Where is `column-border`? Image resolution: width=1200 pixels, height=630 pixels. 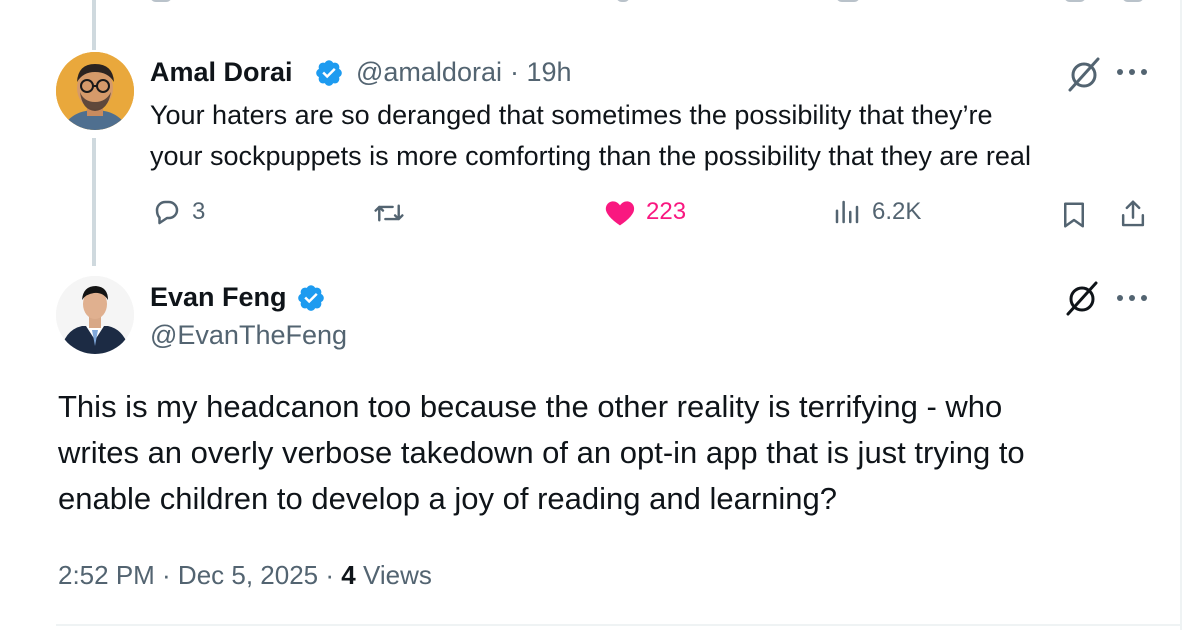
column-border is located at coordinates (1181, 315).